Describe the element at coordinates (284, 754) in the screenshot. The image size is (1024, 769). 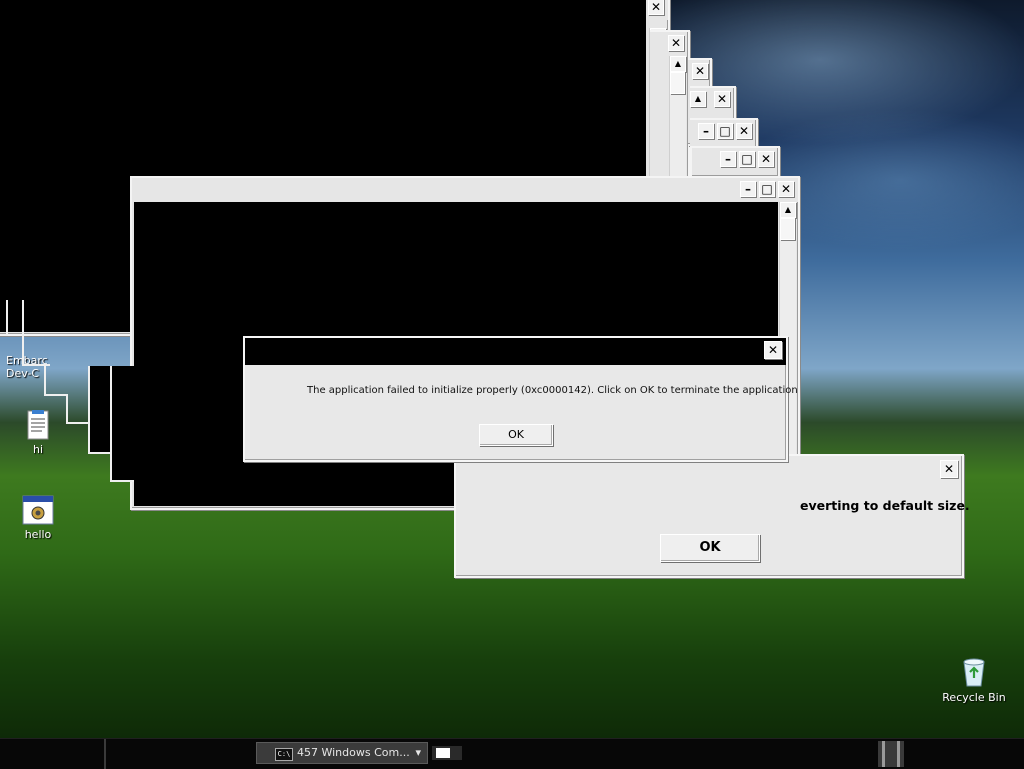
I see `console-icon: C:\` at that location.